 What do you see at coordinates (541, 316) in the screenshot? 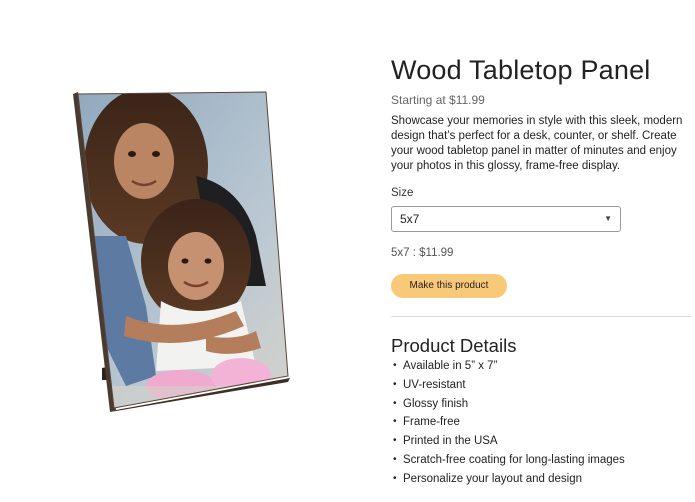
I see `section-divider` at bounding box center [541, 316].